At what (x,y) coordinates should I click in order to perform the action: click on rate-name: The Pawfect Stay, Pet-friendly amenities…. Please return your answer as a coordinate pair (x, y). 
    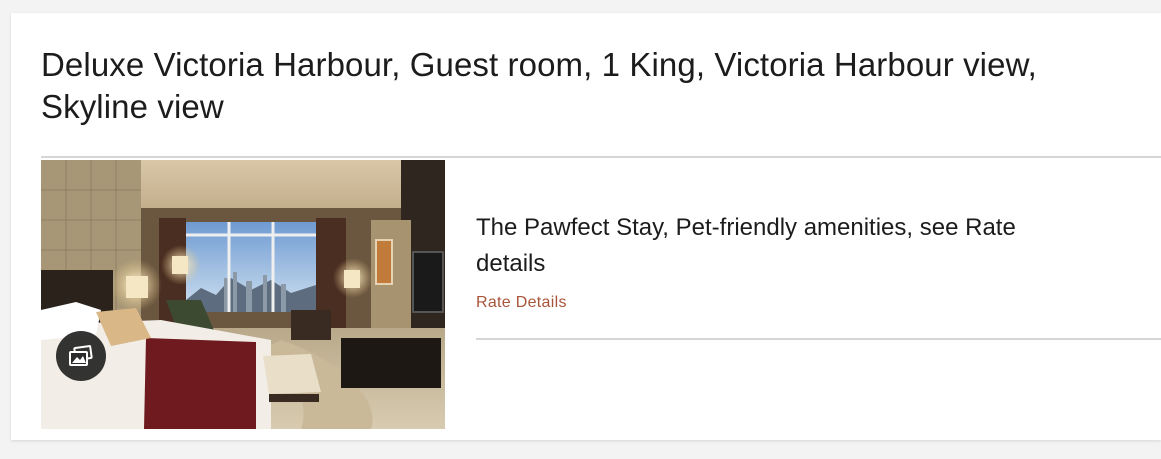
    Looking at the image, I should click on (746, 245).